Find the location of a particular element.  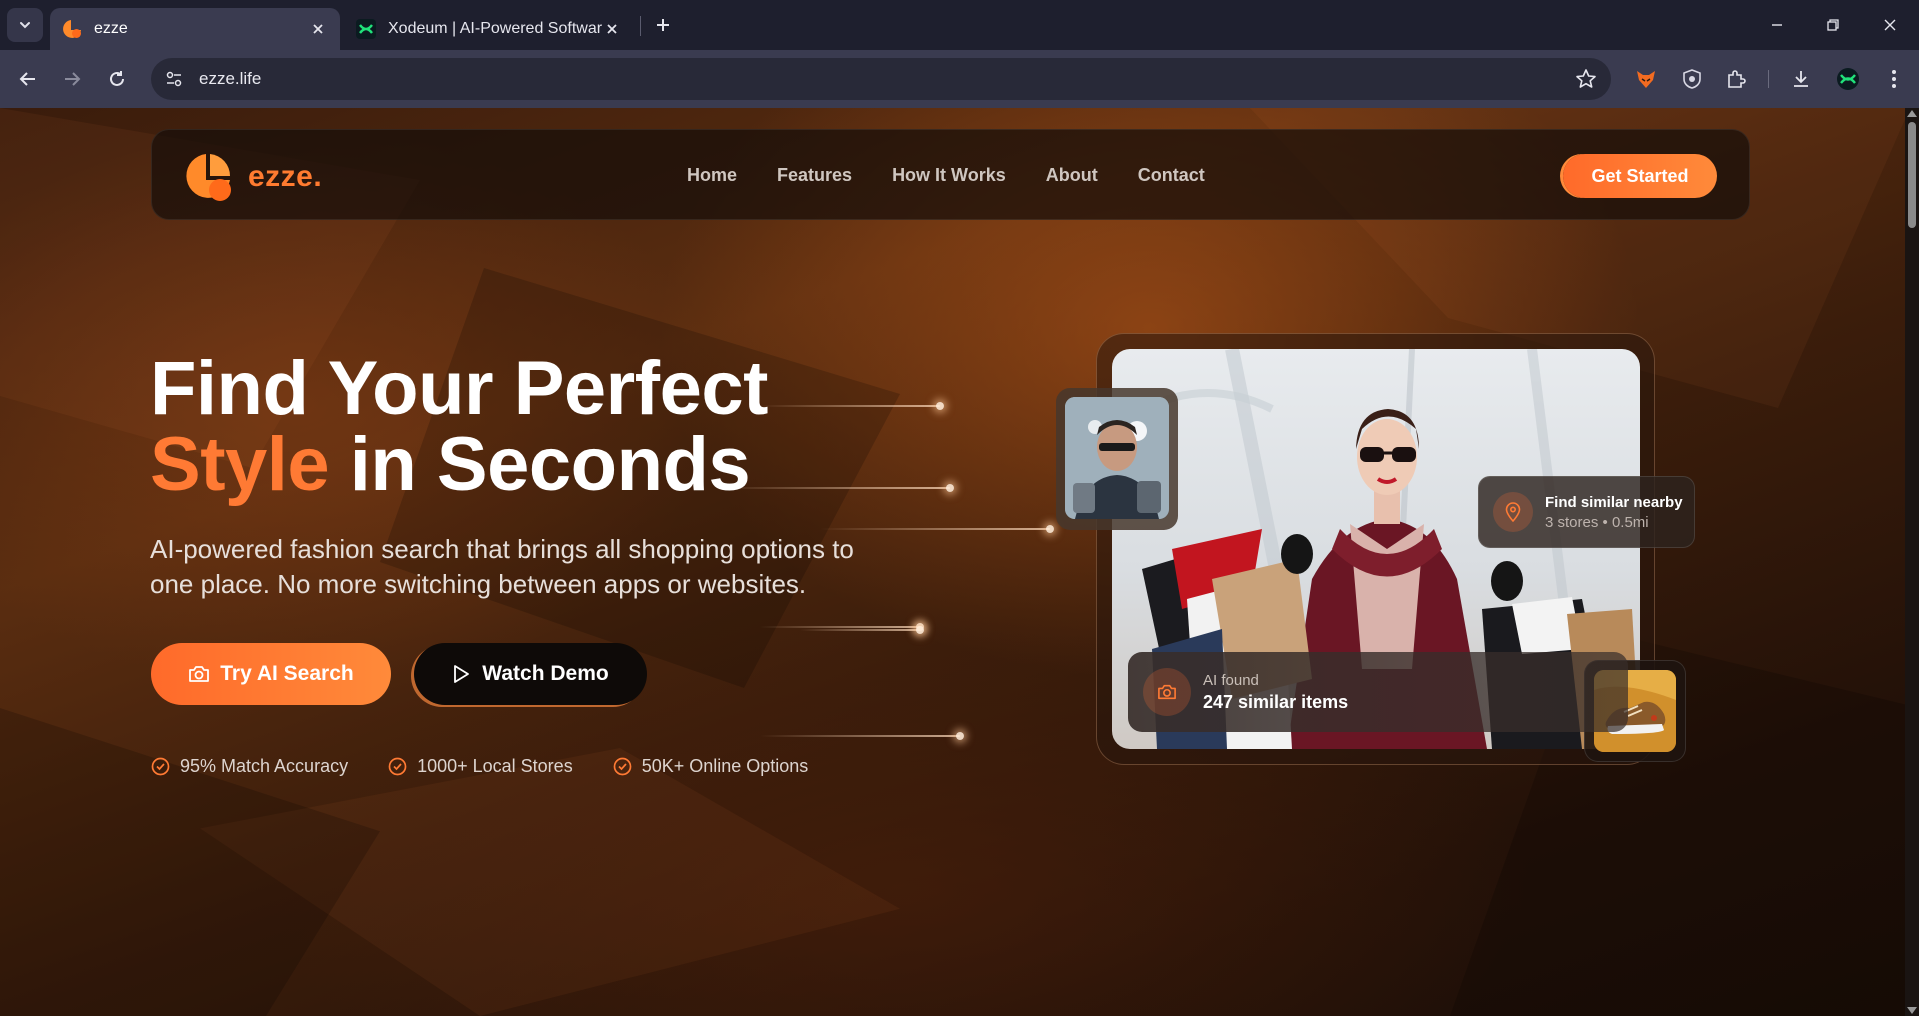

xodeum-favicon-icon is located at coordinates (366, 29).